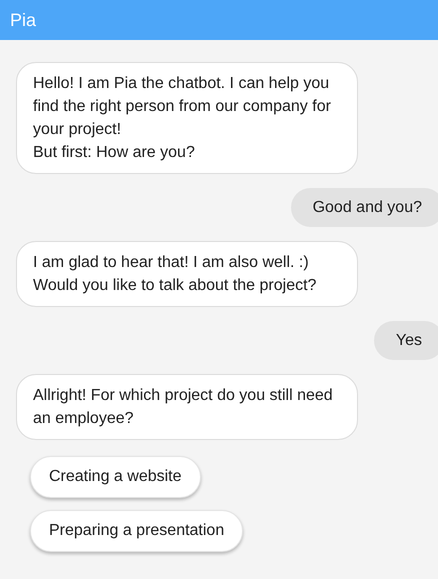  Describe the element at coordinates (406, 340) in the screenshot. I see `user-message-bubble: Yes` at that location.